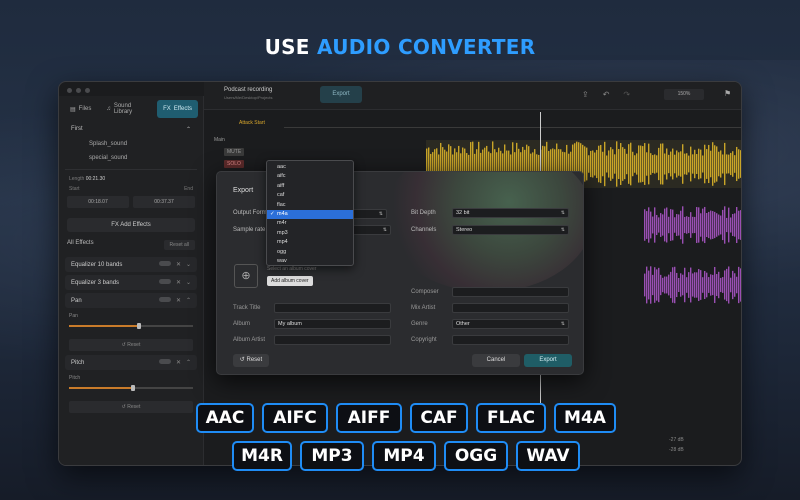 The image size is (800, 500). I want to click on effect-pan: Pan ✕ ⌃, so click(131, 300).